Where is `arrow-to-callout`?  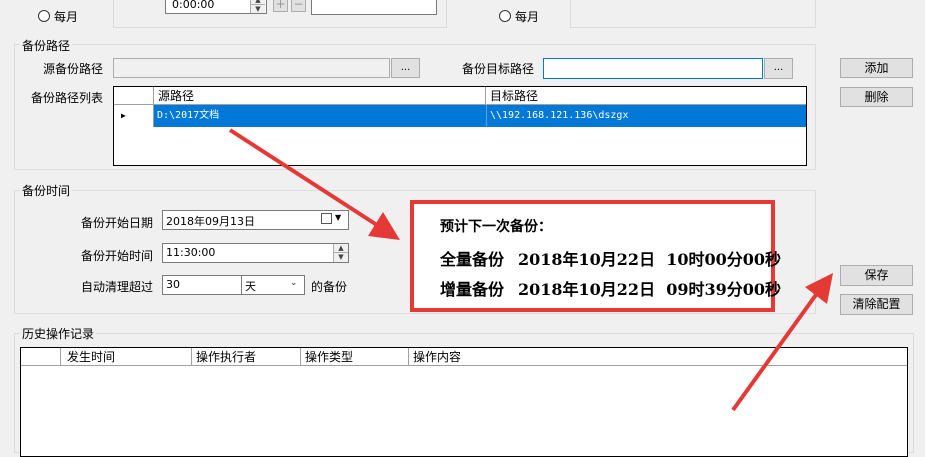
arrow-to-callout is located at coordinates (314, 184).